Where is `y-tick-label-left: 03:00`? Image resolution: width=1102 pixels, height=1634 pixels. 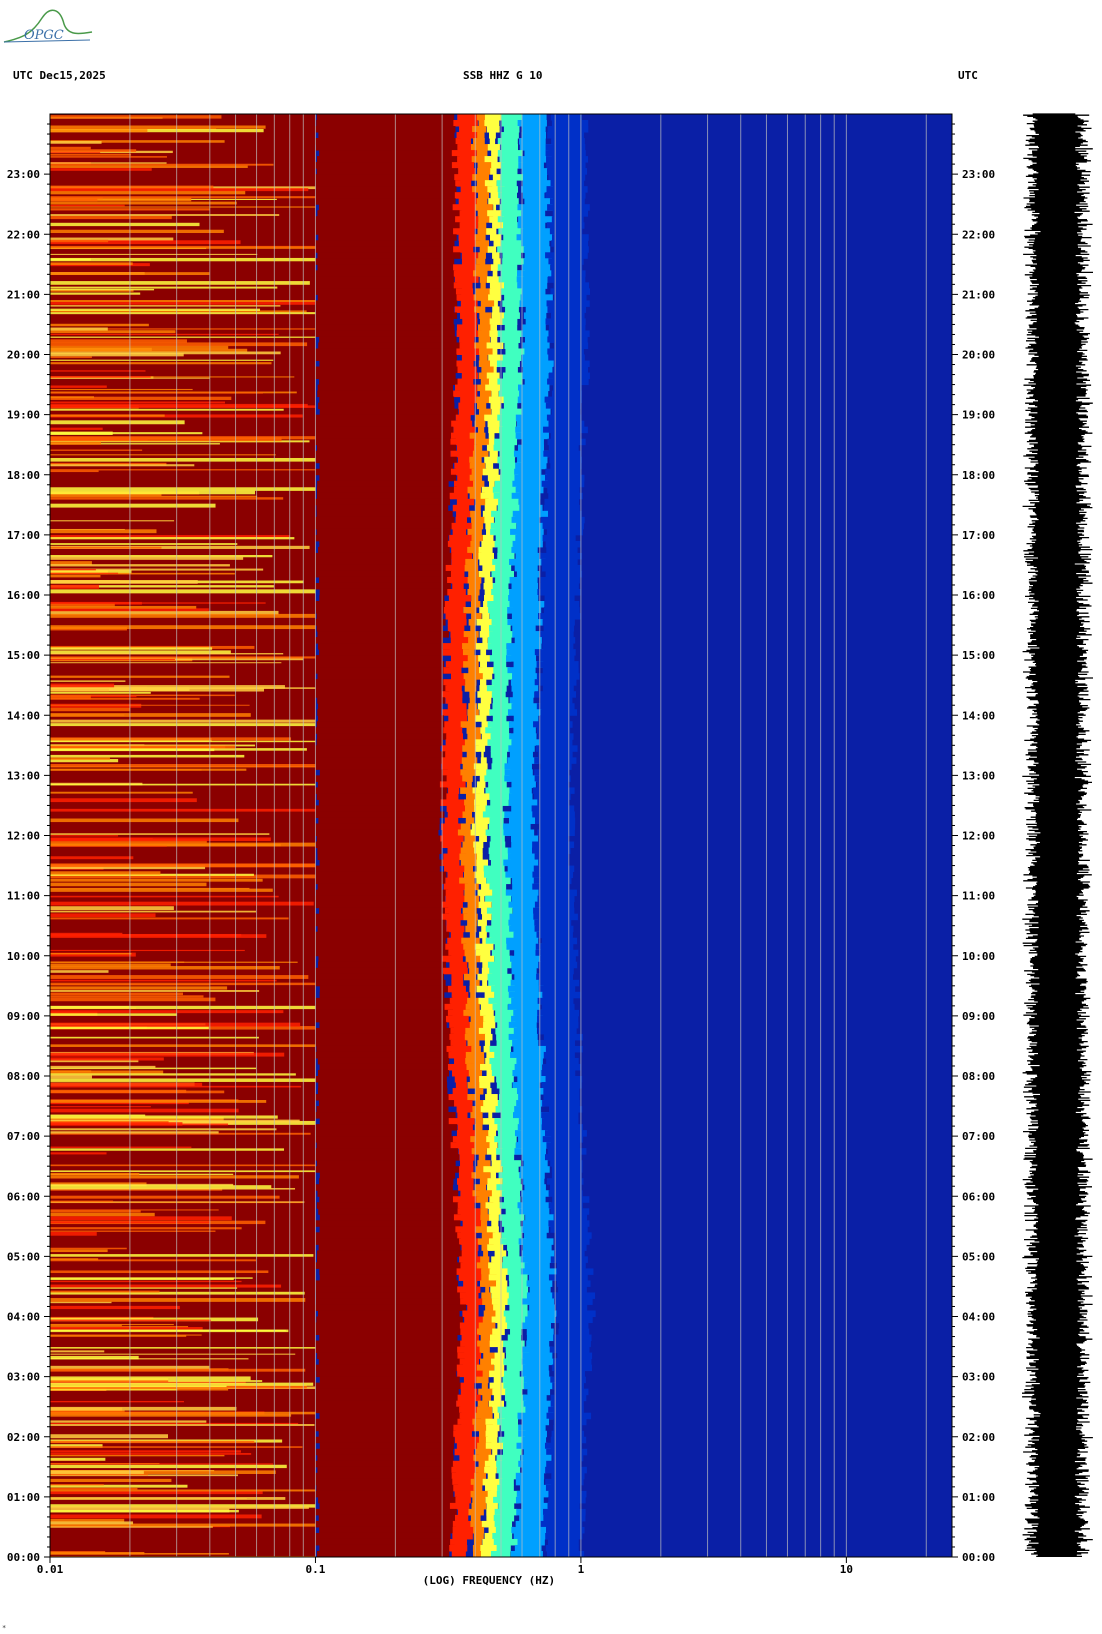
y-tick-label-left: 03:00 is located at coordinates (23, 1377).